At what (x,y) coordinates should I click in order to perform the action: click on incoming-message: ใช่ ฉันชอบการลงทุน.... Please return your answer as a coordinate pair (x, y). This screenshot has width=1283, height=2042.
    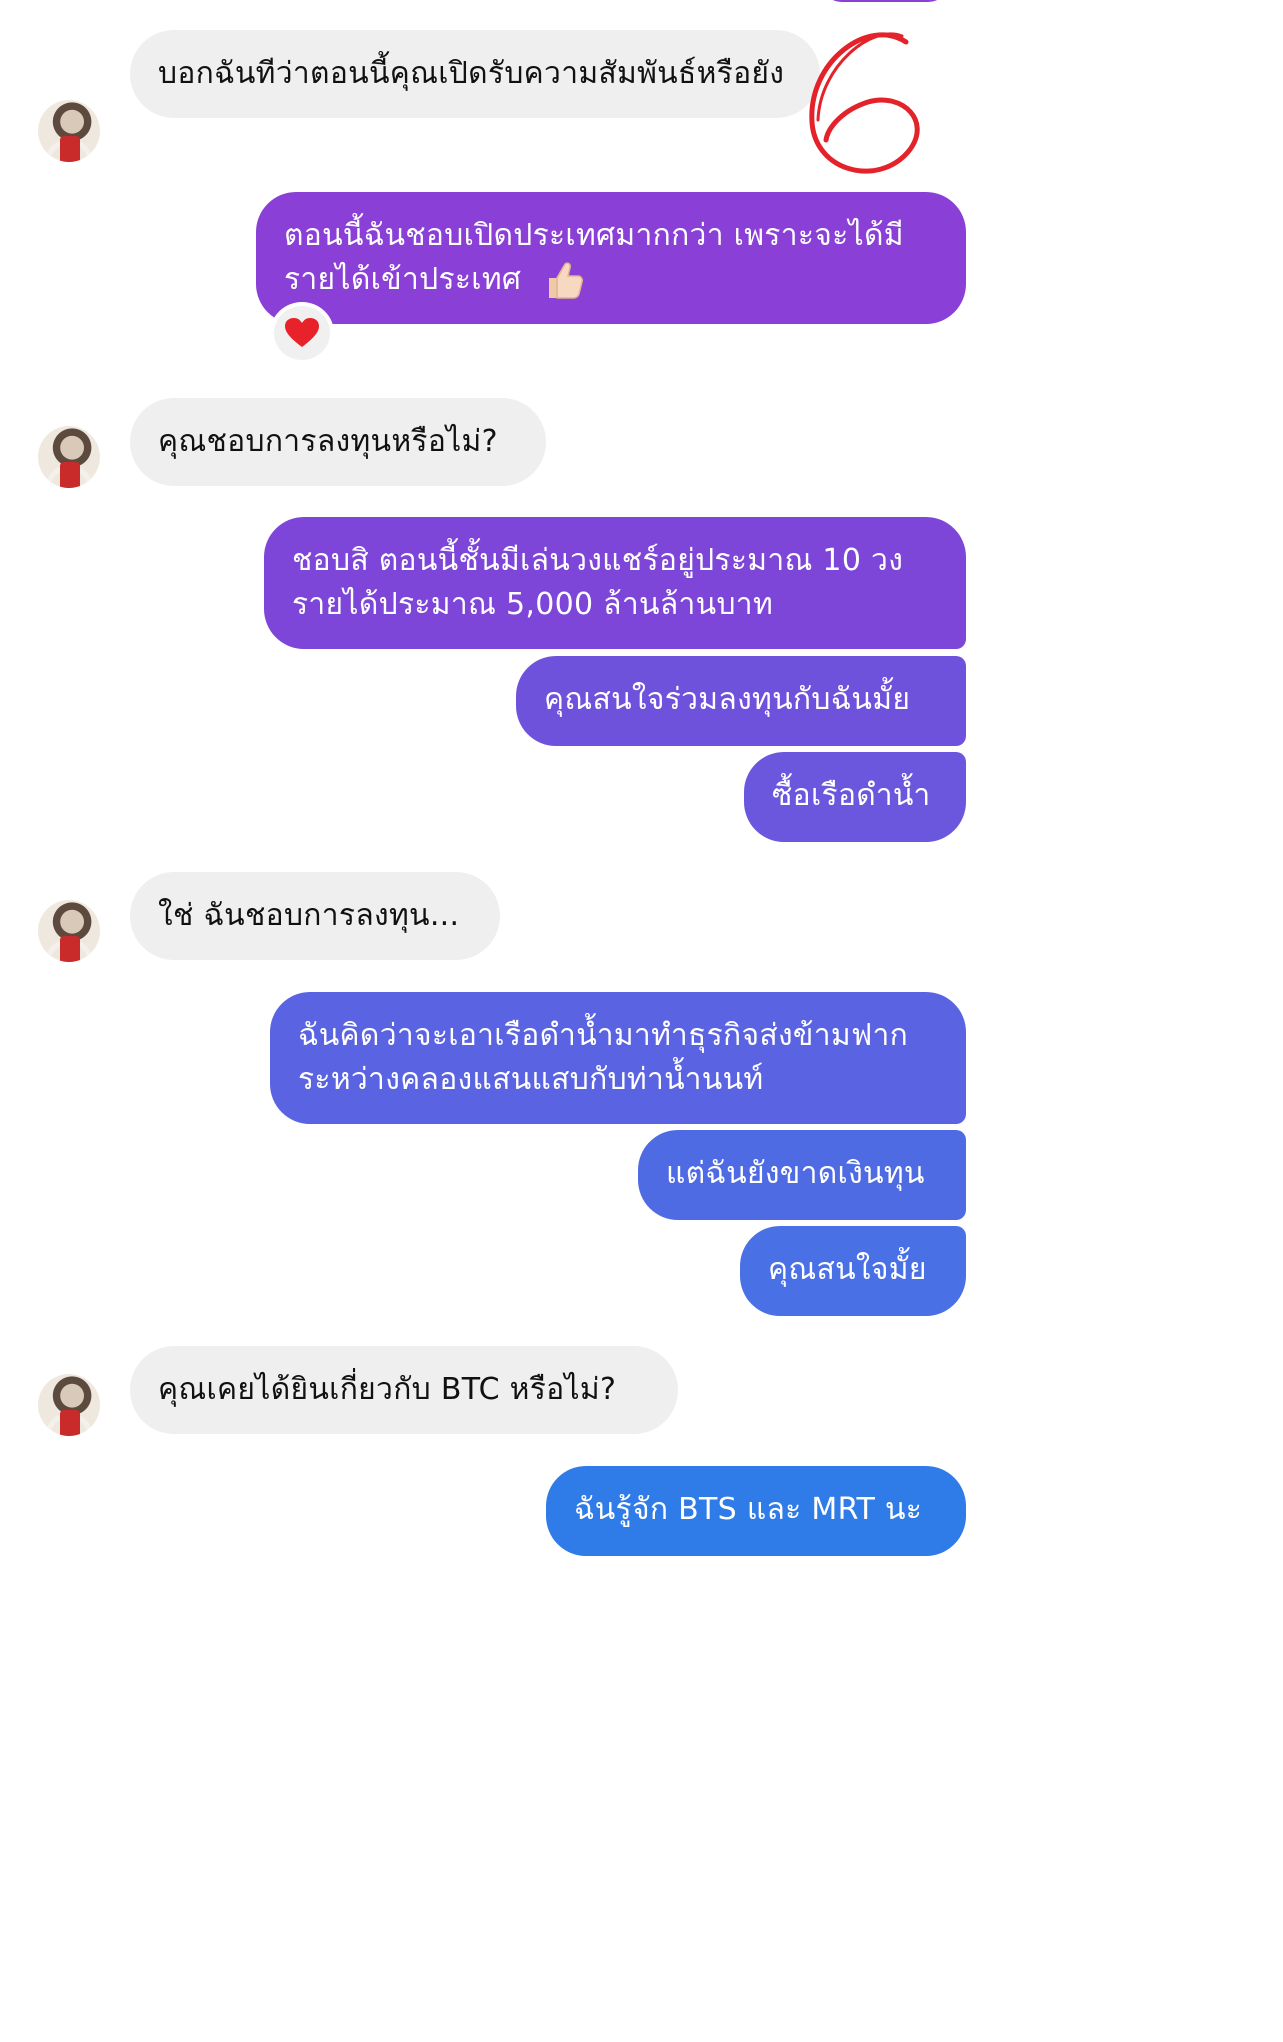
    Looking at the image, I should click on (315, 916).